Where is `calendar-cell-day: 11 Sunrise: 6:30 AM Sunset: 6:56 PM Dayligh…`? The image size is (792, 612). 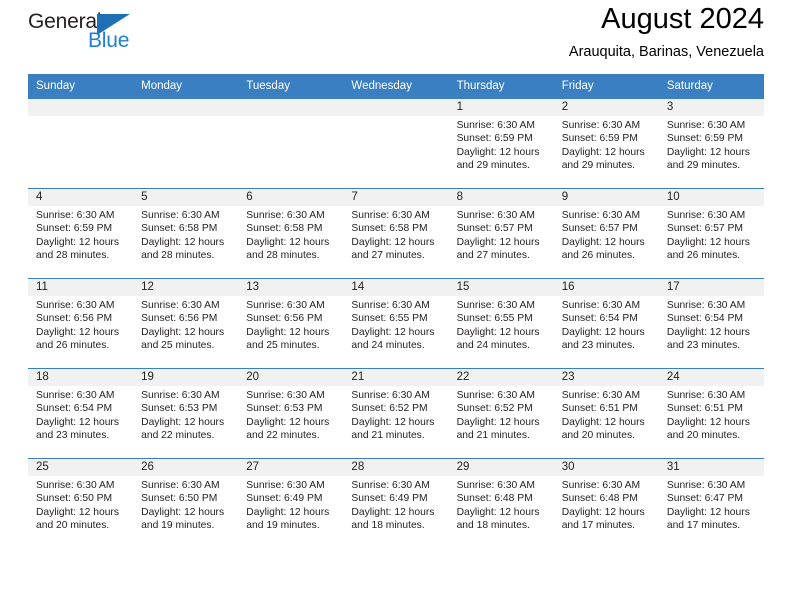
calendar-cell-day: 11 Sunrise: 6:30 AM Sunset: 6:56 PM Dayligh… is located at coordinates (81, 323).